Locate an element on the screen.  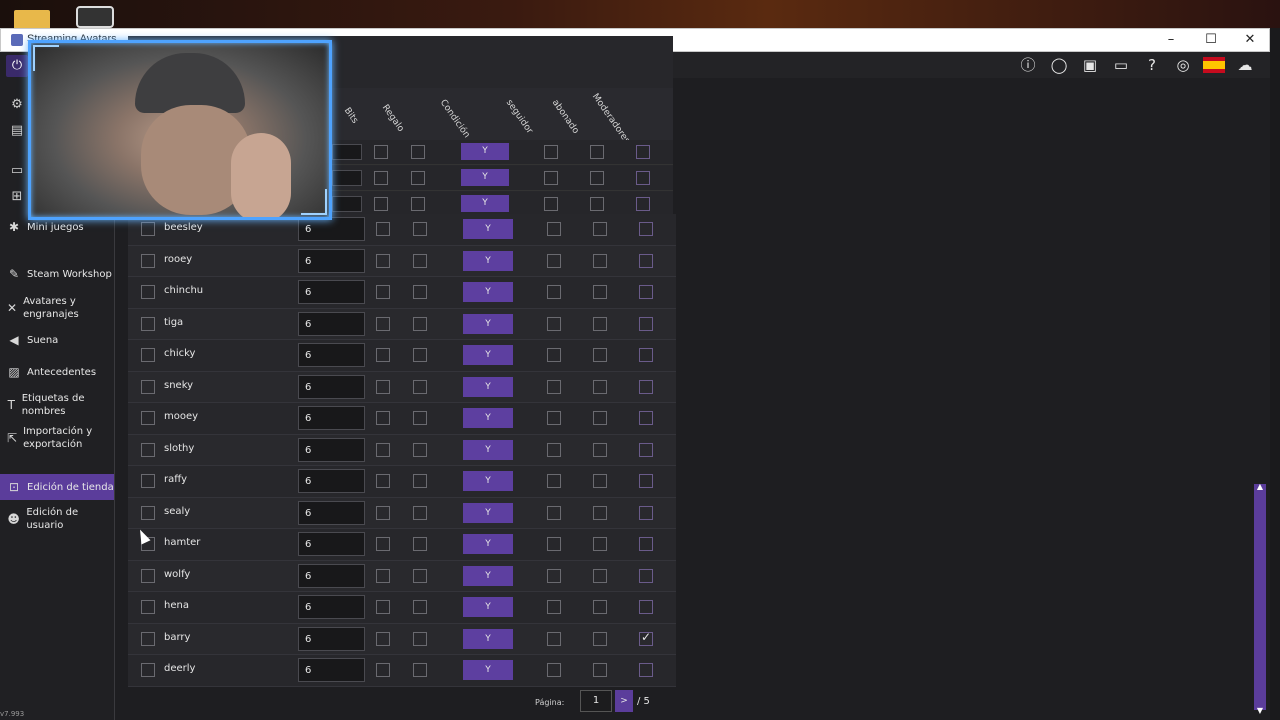
sidebar-item-edicion-tienda: ⊡ Edición de tienda is located at coordinates (57, 487).